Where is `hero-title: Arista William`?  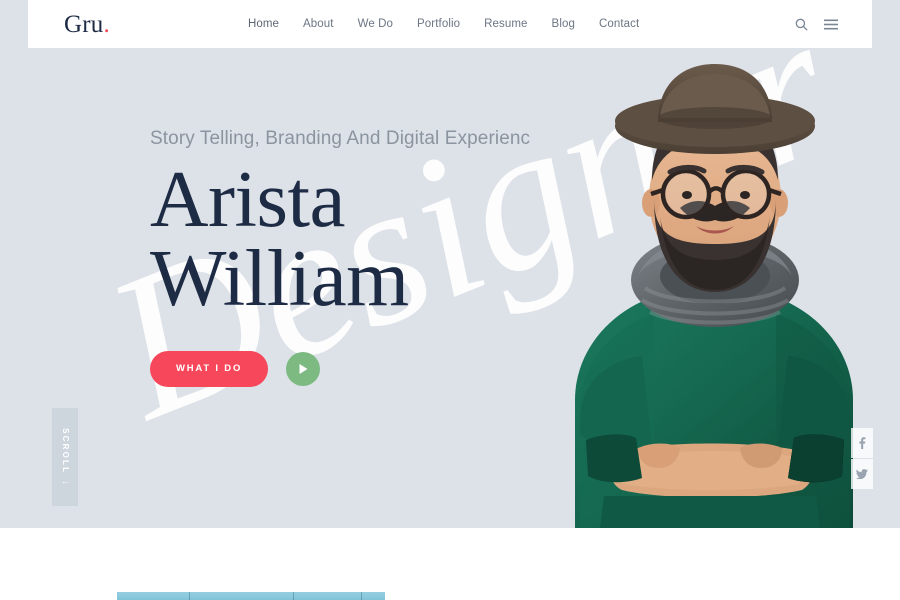 hero-title: Arista William is located at coordinates (360, 239).